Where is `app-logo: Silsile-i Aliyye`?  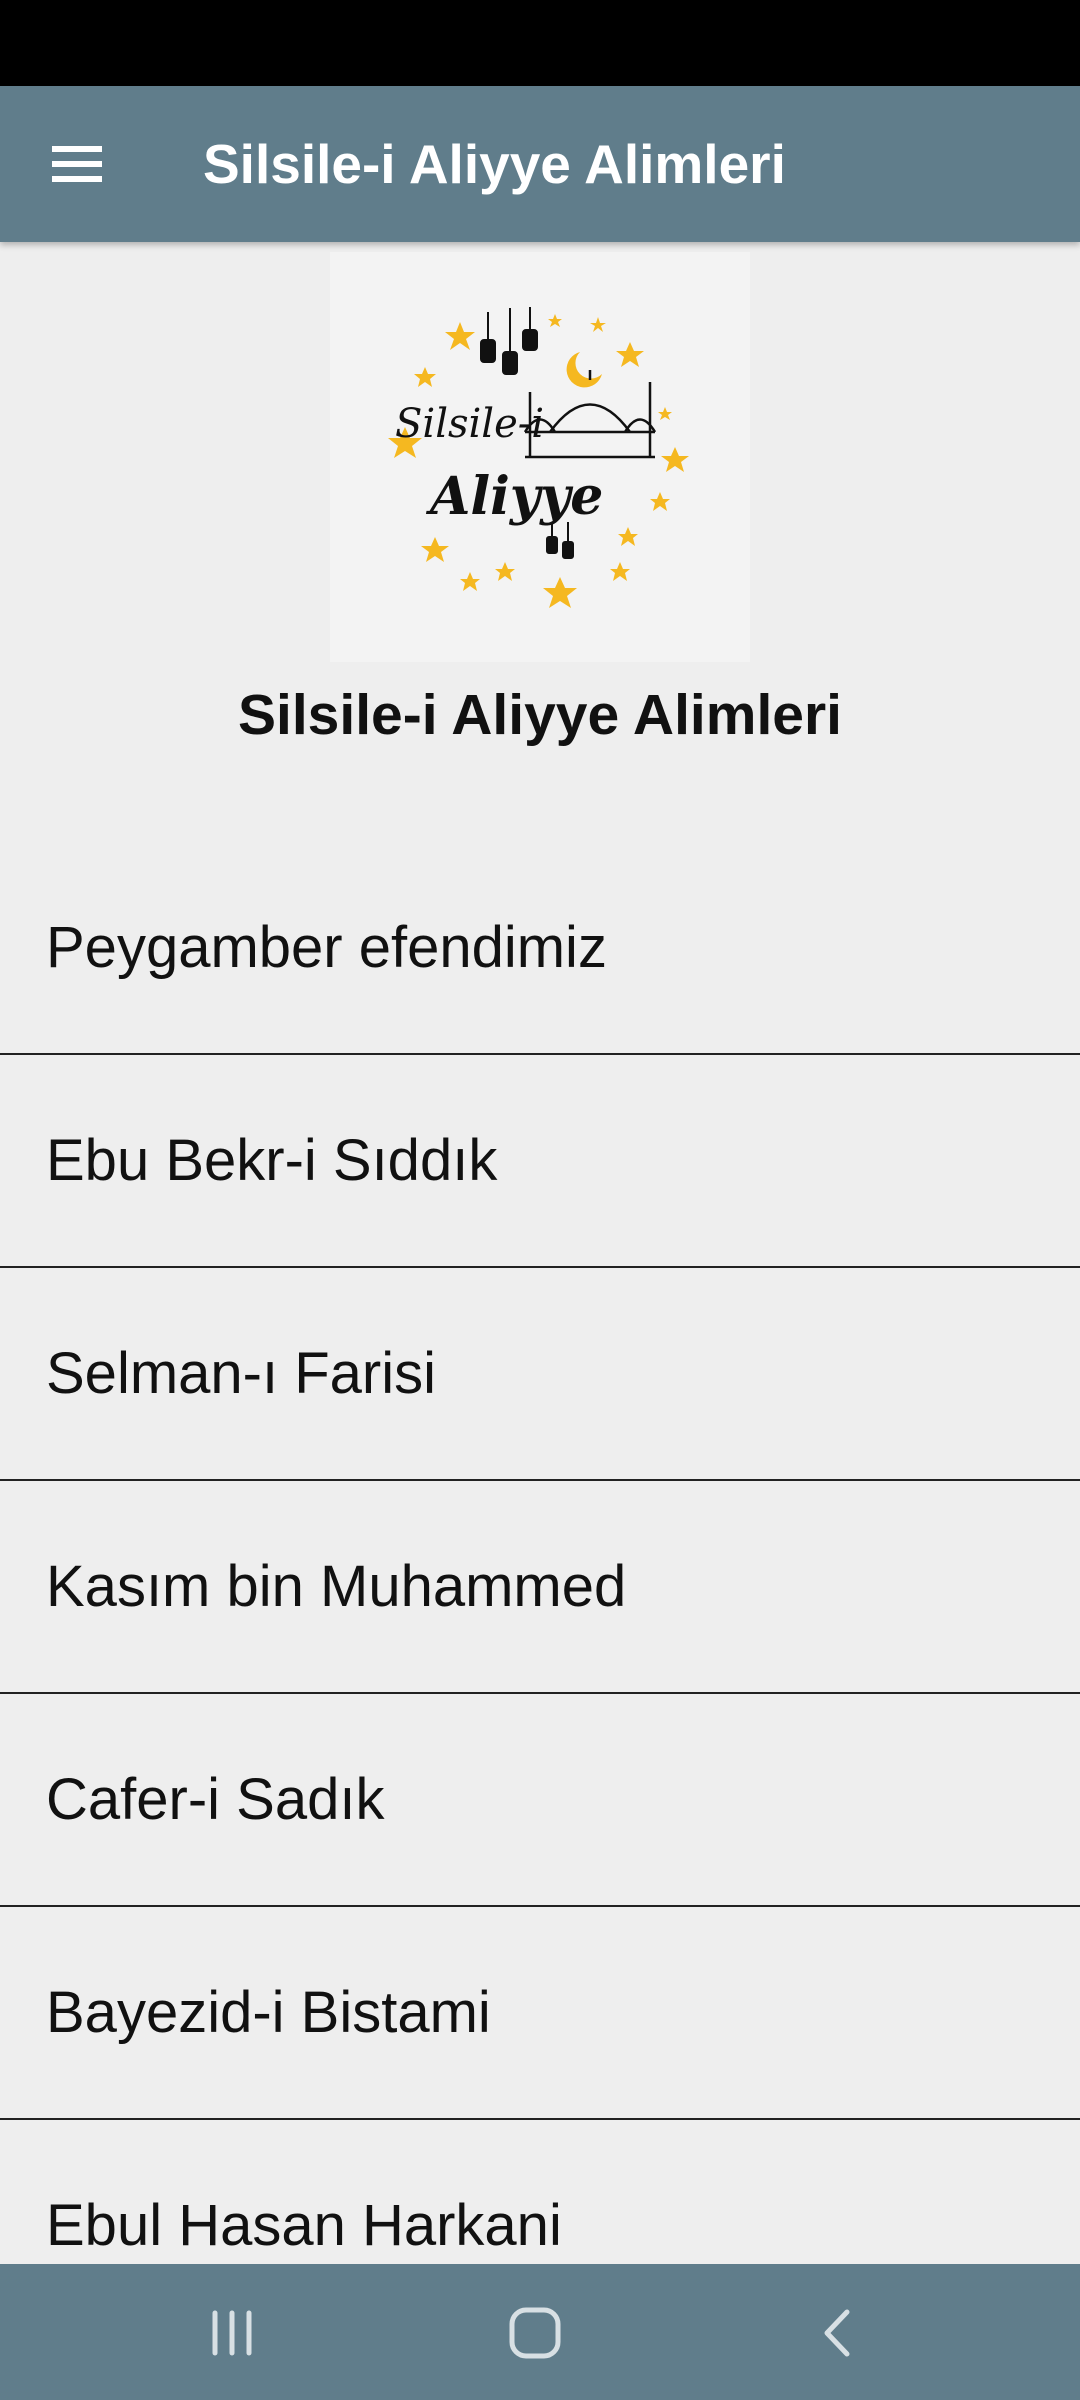
app-logo: Silsile-i Aliyye is located at coordinates (540, 457).